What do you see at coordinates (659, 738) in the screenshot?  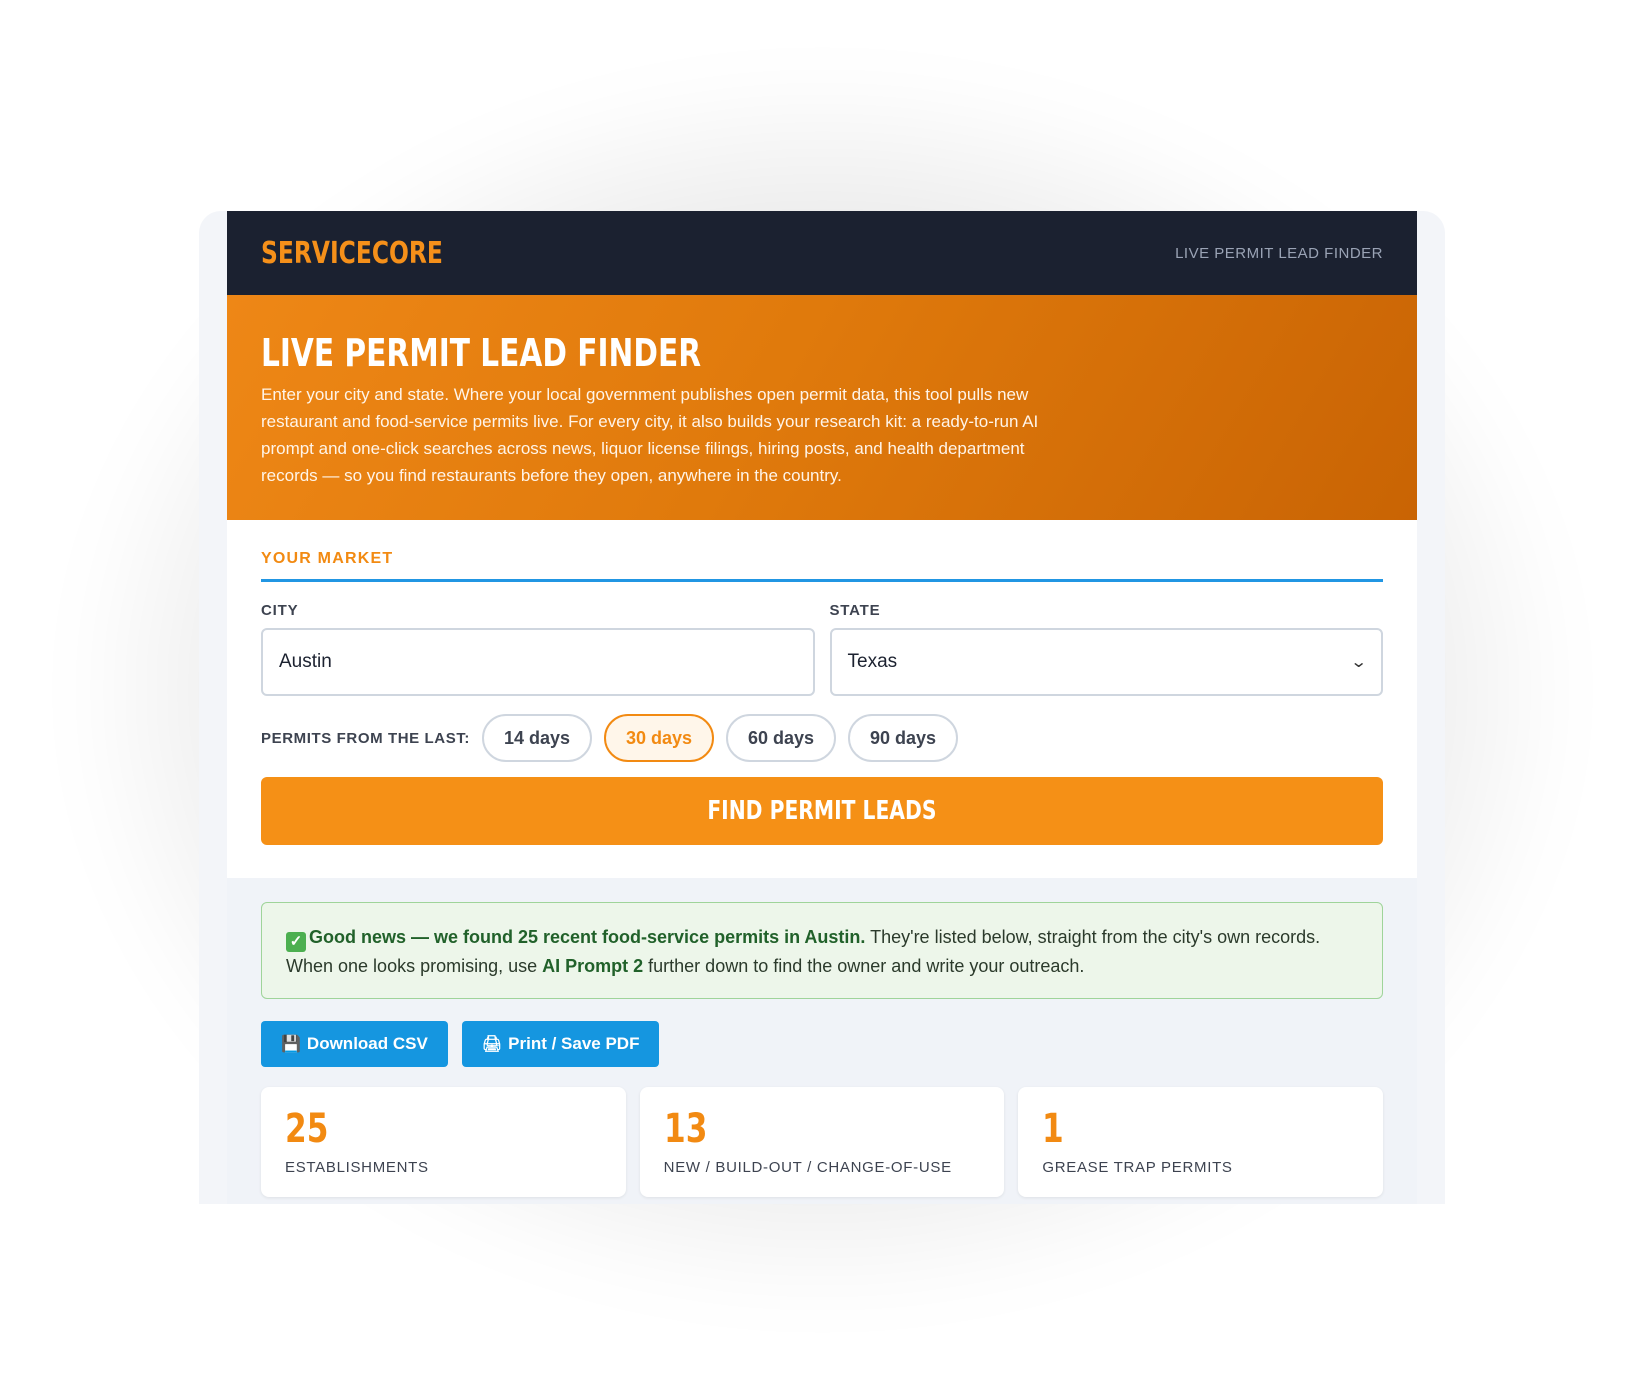 I see `range-pill-30: 30 days` at bounding box center [659, 738].